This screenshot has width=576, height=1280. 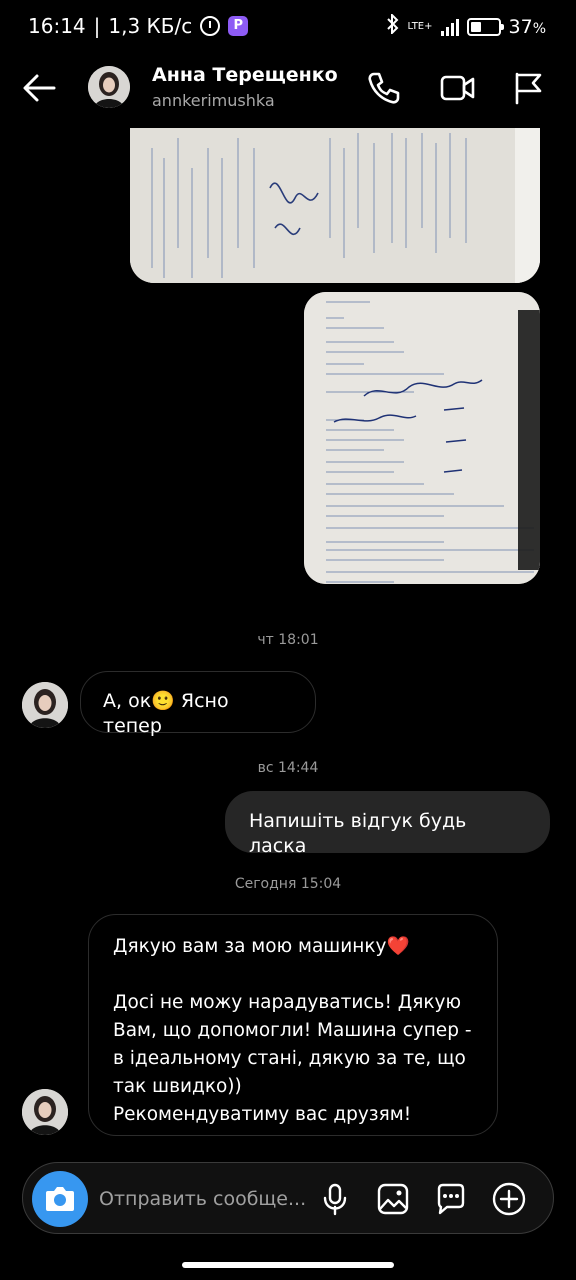 I want to click on microphone-icon, so click(x=335, y=1199).